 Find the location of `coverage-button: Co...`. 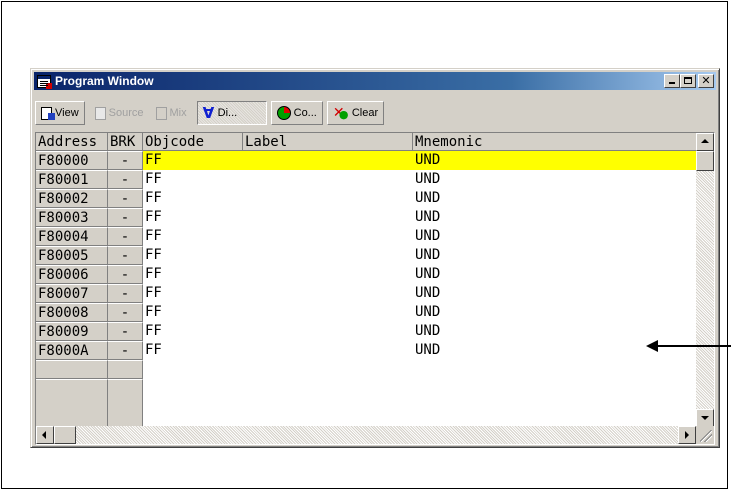

coverage-button: Co... is located at coordinates (296, 113).